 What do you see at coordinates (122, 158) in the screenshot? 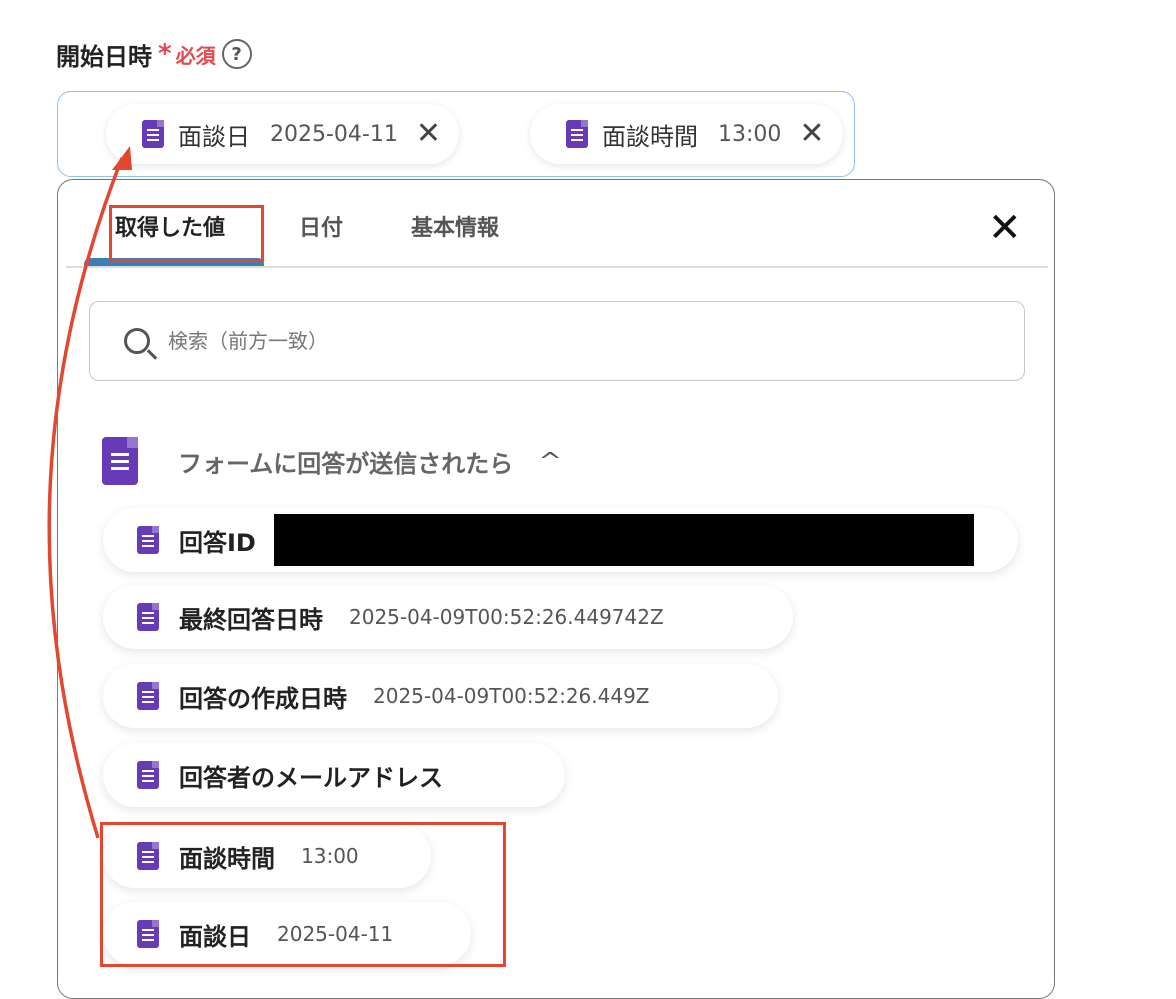
I see `arrow-head-icon` at bounding box center [122, 158].